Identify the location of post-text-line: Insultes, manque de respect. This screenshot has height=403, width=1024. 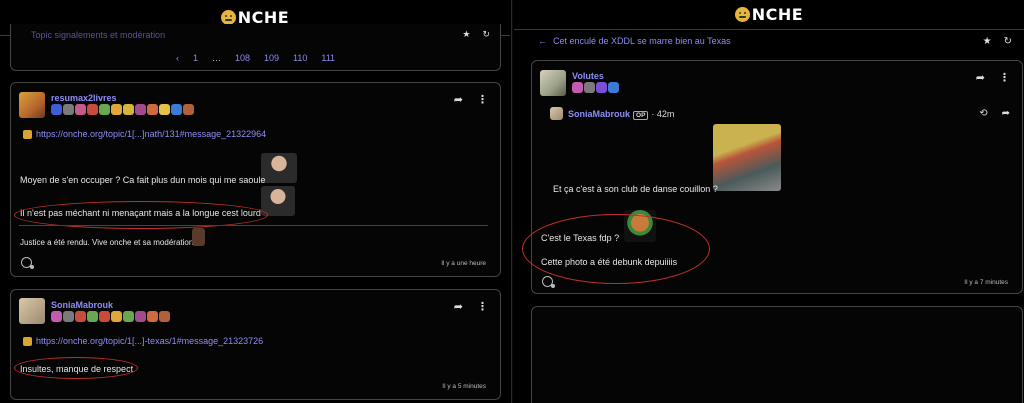
(77, 369).